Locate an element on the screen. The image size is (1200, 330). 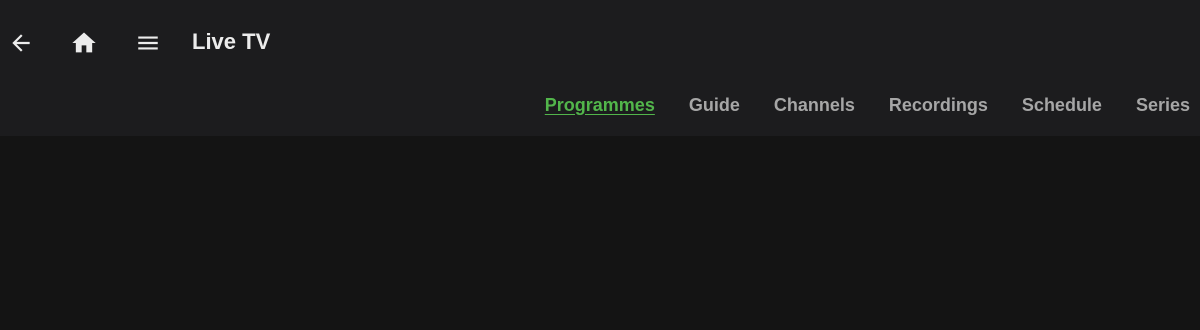
tab-guide: Guide is located at coordinates (714, 105).